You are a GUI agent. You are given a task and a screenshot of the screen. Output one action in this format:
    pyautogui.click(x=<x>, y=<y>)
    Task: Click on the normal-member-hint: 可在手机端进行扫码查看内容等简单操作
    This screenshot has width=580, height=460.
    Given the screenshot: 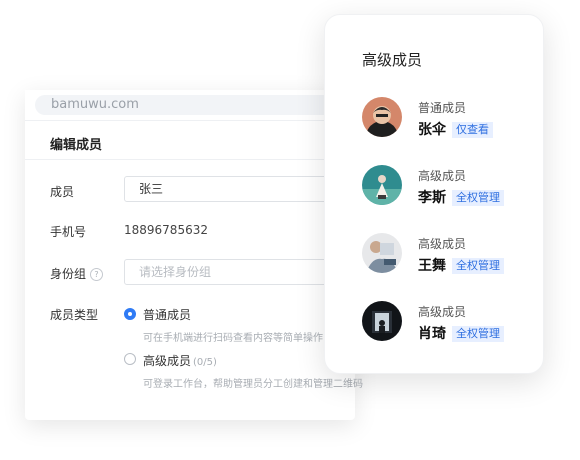 What is the action you would take?
    pyautogui.click(x=233, y=338)
    